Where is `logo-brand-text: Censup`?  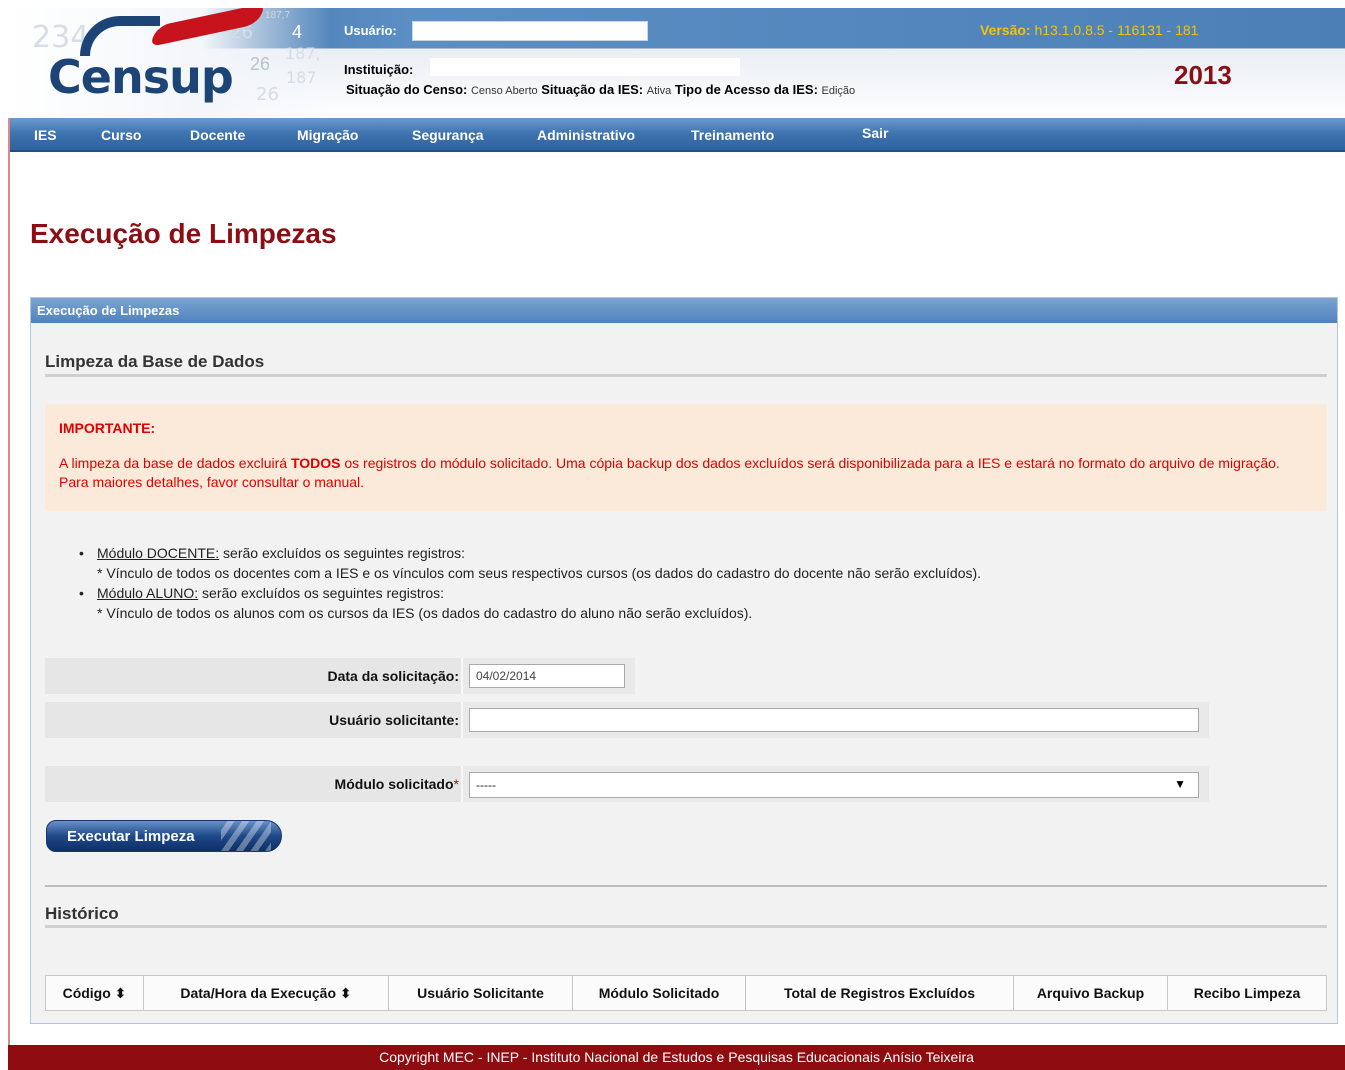
logo-brand-text: Censup is located at coordinates (141, 77).